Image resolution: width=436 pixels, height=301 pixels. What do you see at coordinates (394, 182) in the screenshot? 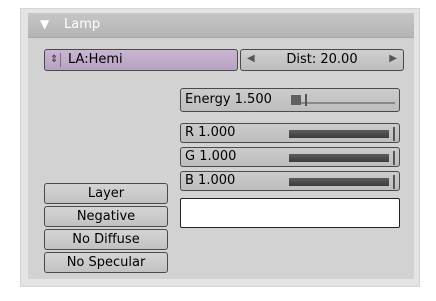
I see `blue-handle` at bounding box center [394, 182].